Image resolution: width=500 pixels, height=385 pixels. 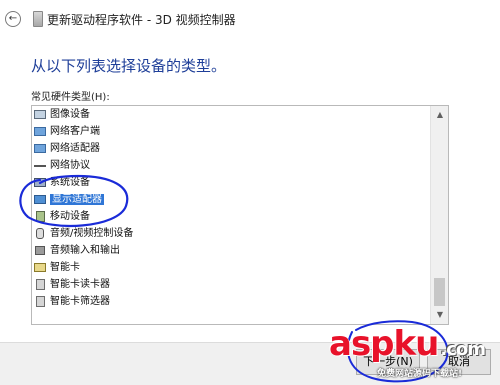 What do you see at coordinates (439, 215) in the screenshot?
I see `vertical-scrollbar: ▲ ▼` at bounding box center [439, 215].